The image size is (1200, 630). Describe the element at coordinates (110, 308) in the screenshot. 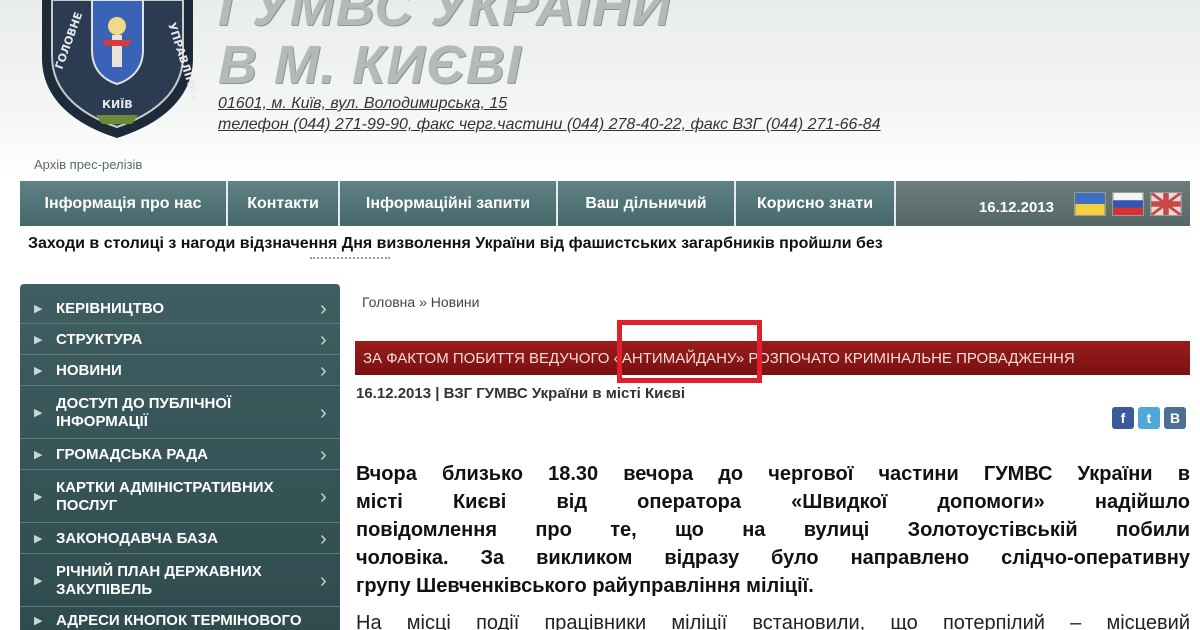

I see `sidebar-item-label: КЕРІВНИЦТВО` at that location.